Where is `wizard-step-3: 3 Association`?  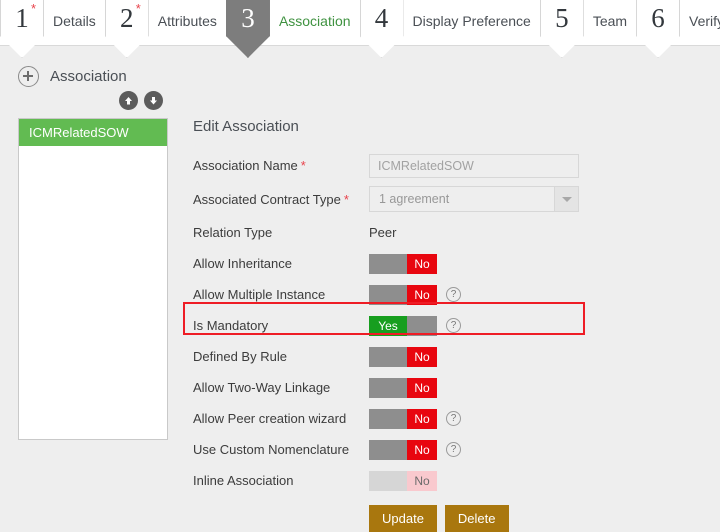 wizard-step-3: 3 Association is located at coordinates (292, 29).